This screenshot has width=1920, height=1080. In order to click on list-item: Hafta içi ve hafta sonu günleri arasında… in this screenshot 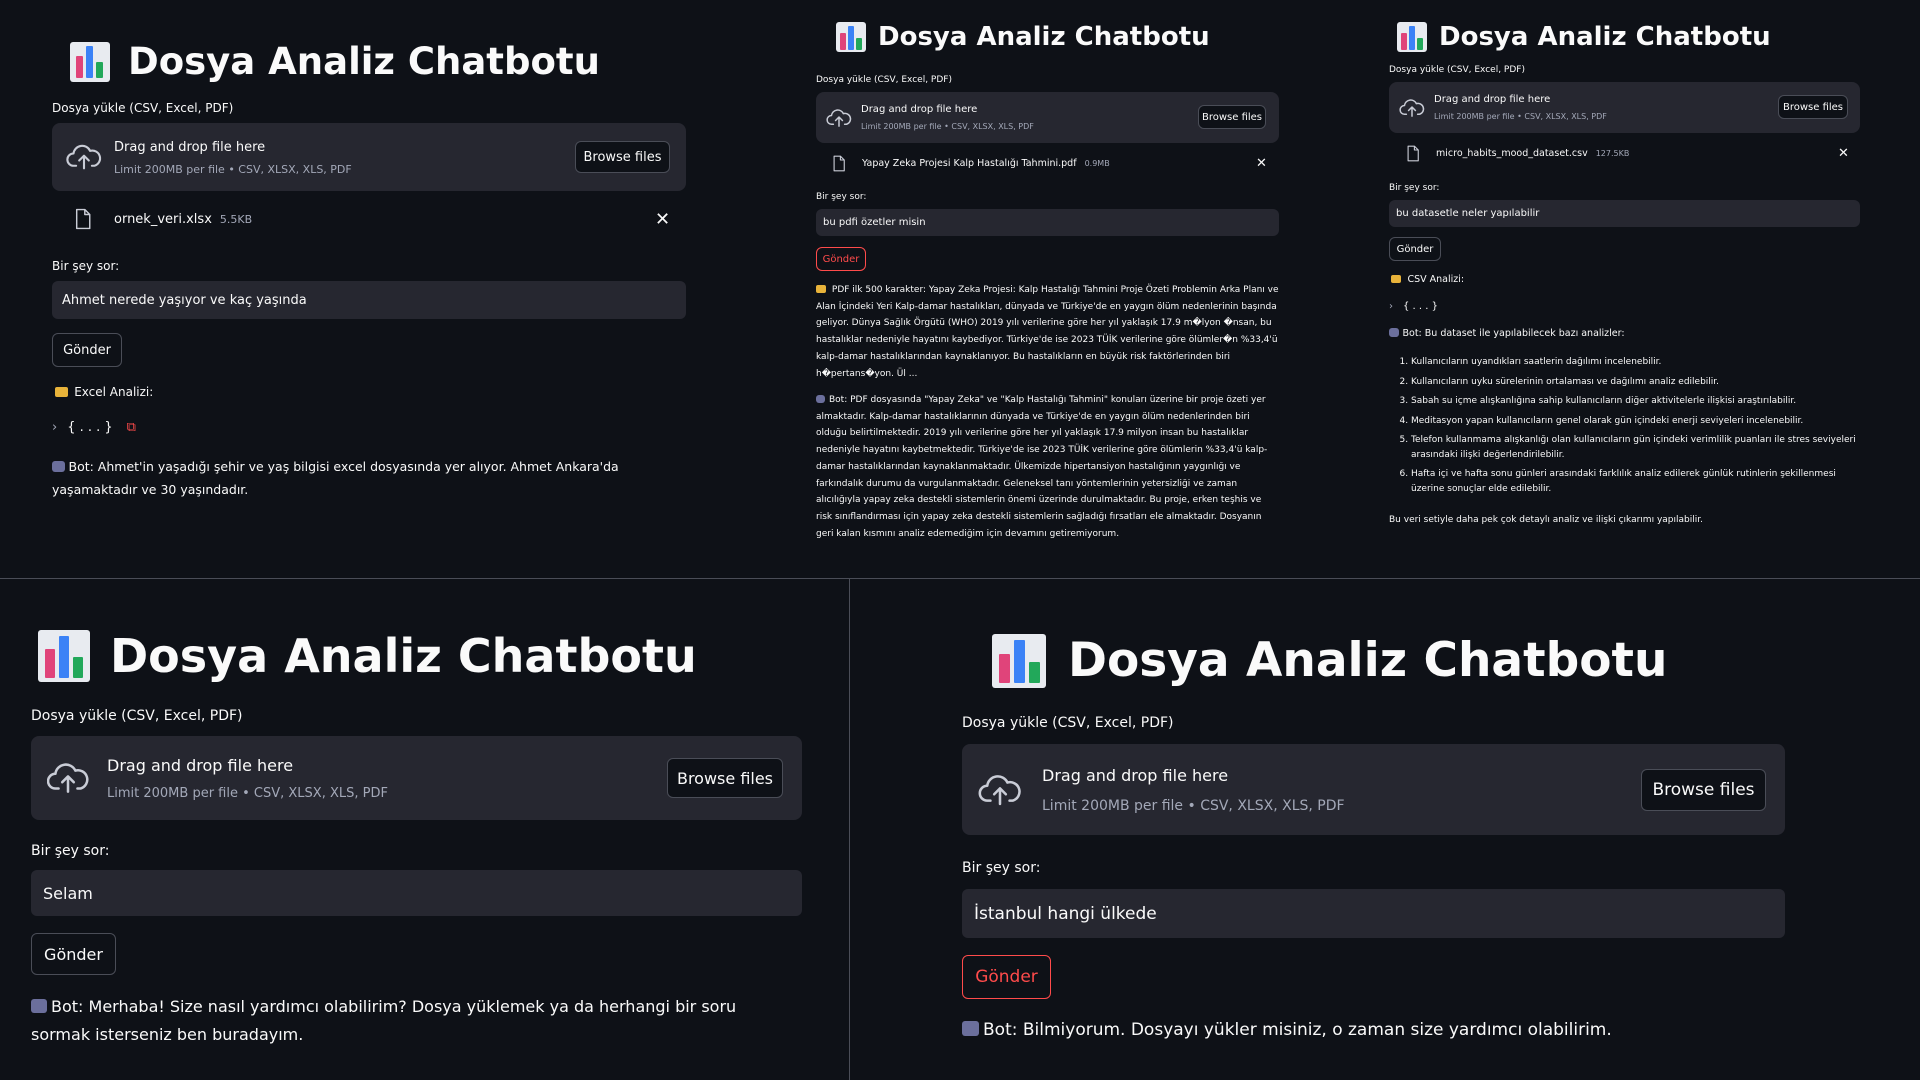, I will do `click(1641, 481)`.